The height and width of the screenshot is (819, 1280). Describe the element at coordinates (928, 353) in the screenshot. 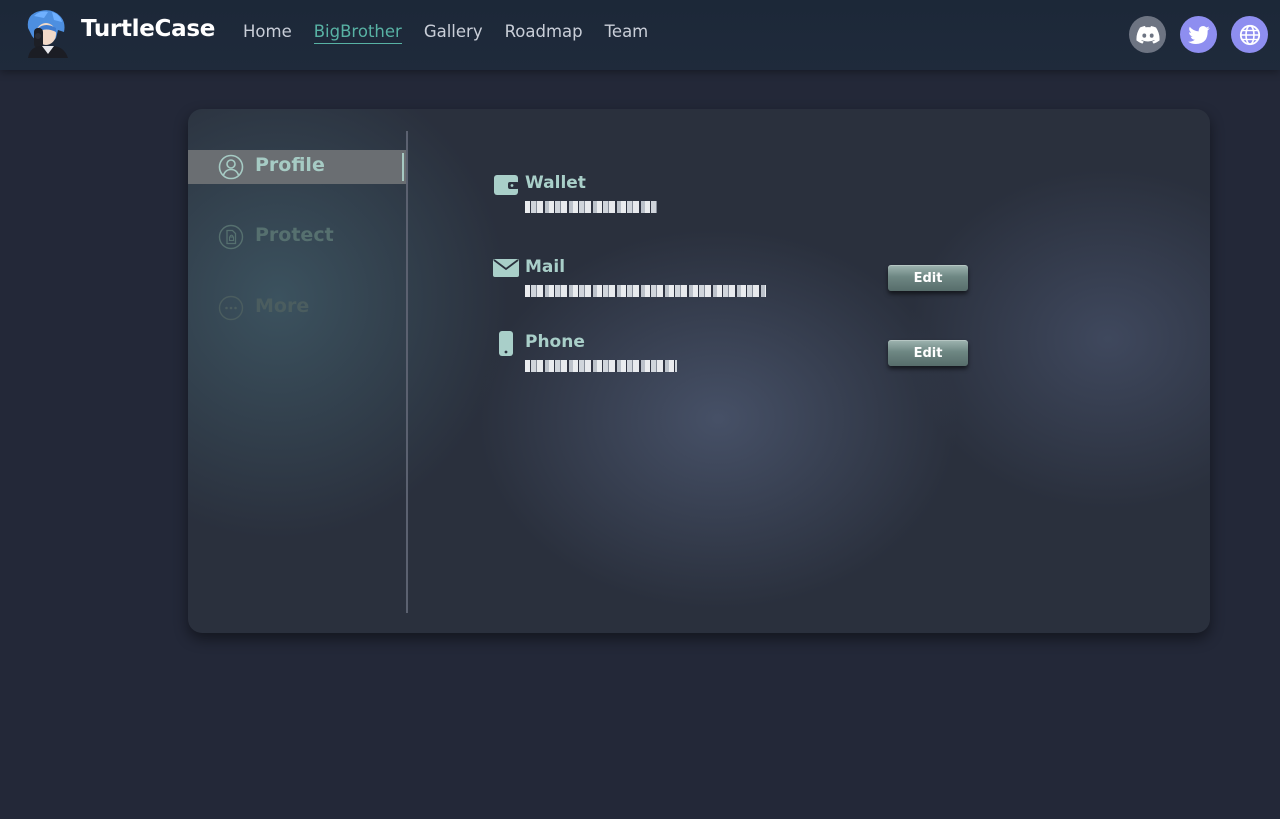

I see `edit-phone-button: Edit` at that location.